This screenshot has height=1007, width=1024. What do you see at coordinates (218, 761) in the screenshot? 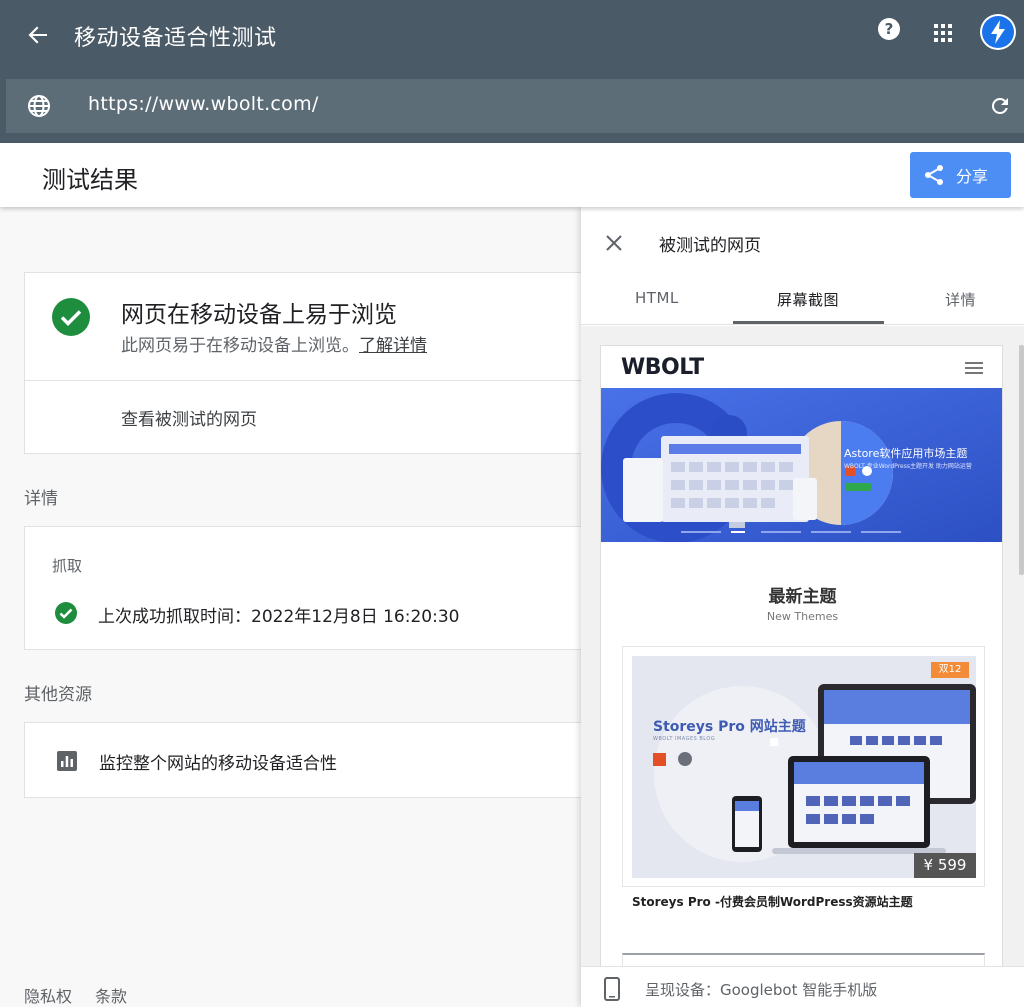
I see `monitor-site-link: 监控整个网站的移动设备适合性` at bounding box center [218, 761].